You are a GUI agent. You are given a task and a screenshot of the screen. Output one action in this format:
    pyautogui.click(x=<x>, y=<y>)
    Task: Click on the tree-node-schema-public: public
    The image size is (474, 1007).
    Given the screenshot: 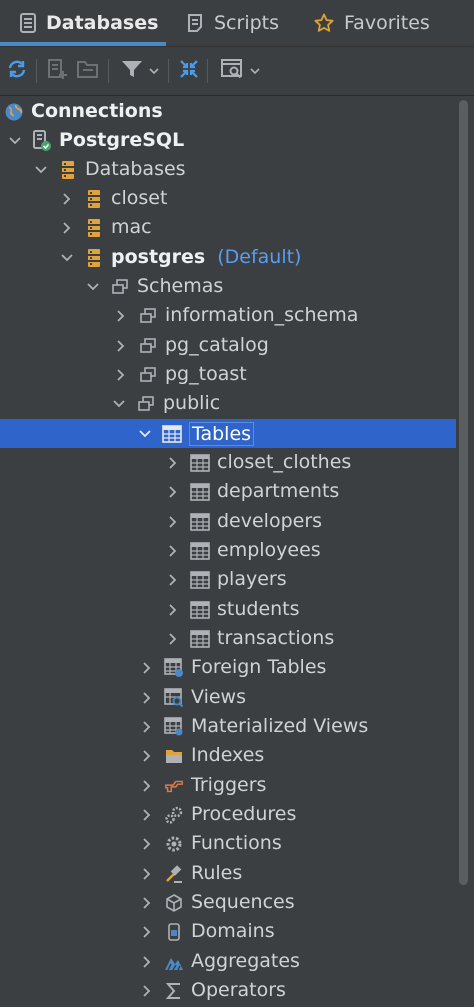 What is the action you would take?
    pyautogui.click(x=228, y=403)
    